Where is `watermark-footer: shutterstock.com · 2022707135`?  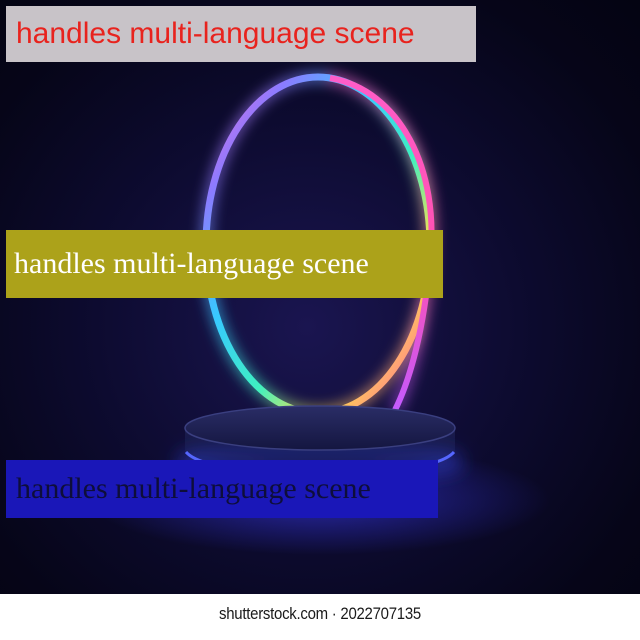 watermark-footer: shutterstock.com · 2022707135 is located at coordinates (320, 617).